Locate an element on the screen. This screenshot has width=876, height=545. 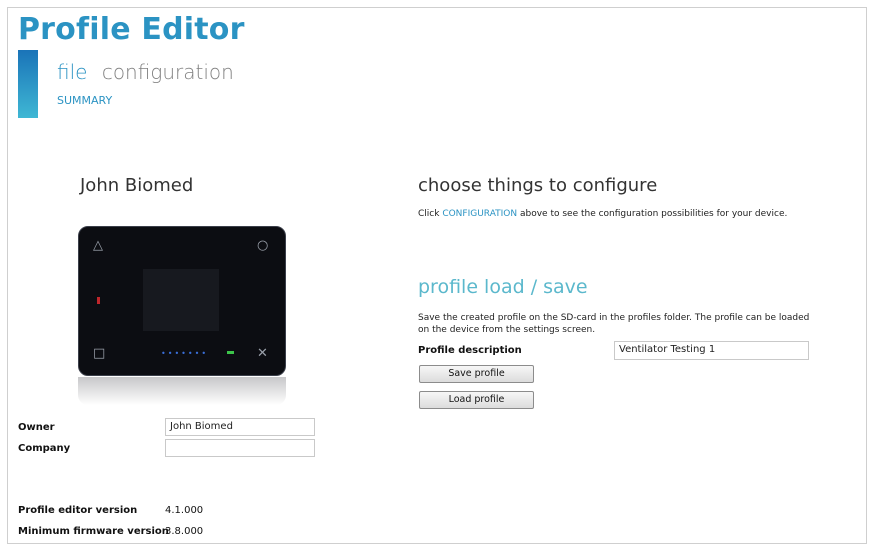
device-screen is located at coordinates (181, 300).